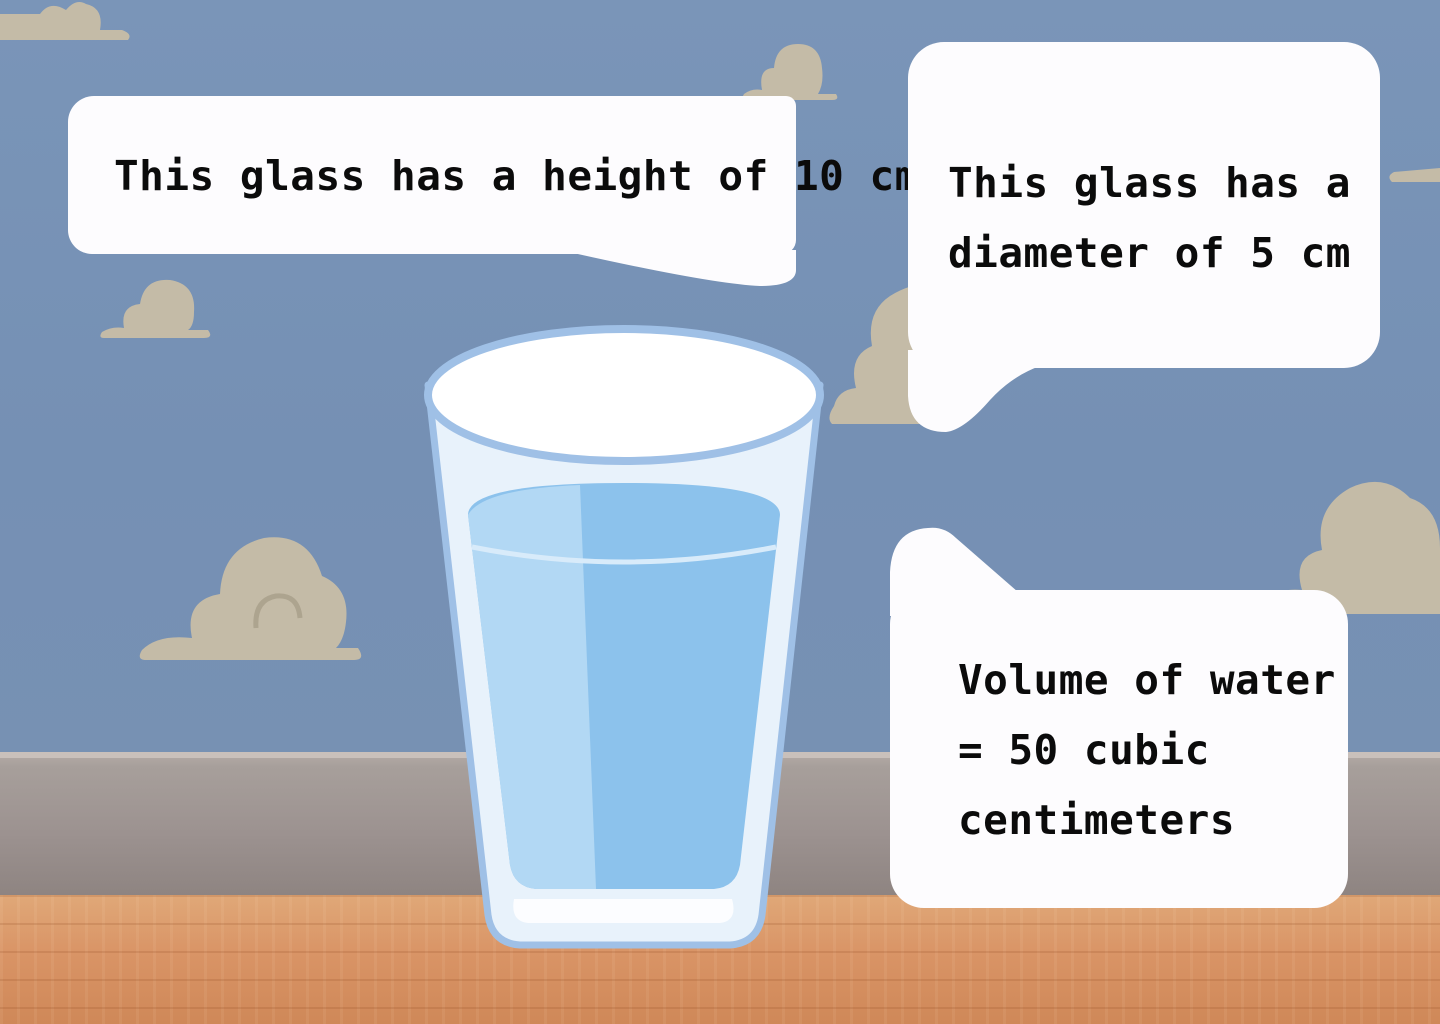 The image size is (1440, 1024). I want to click on diameter-caption: This glass has a diameter of 5 cm, so click(1149, 218).